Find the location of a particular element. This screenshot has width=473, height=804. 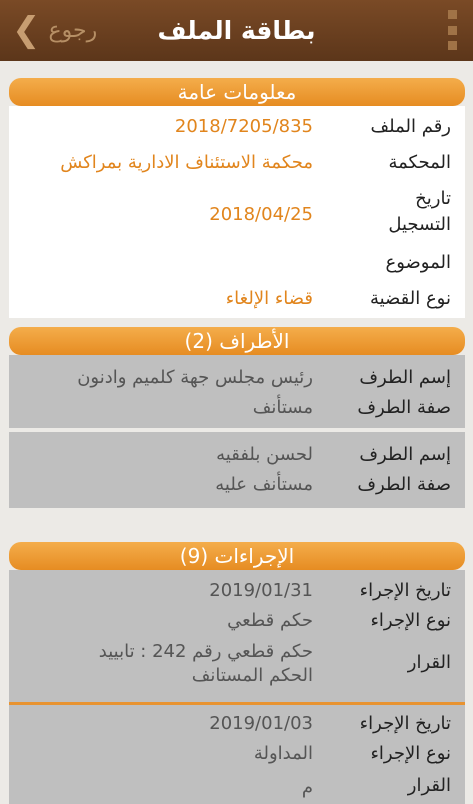

menu-icon is located at coordinates (452, 30).